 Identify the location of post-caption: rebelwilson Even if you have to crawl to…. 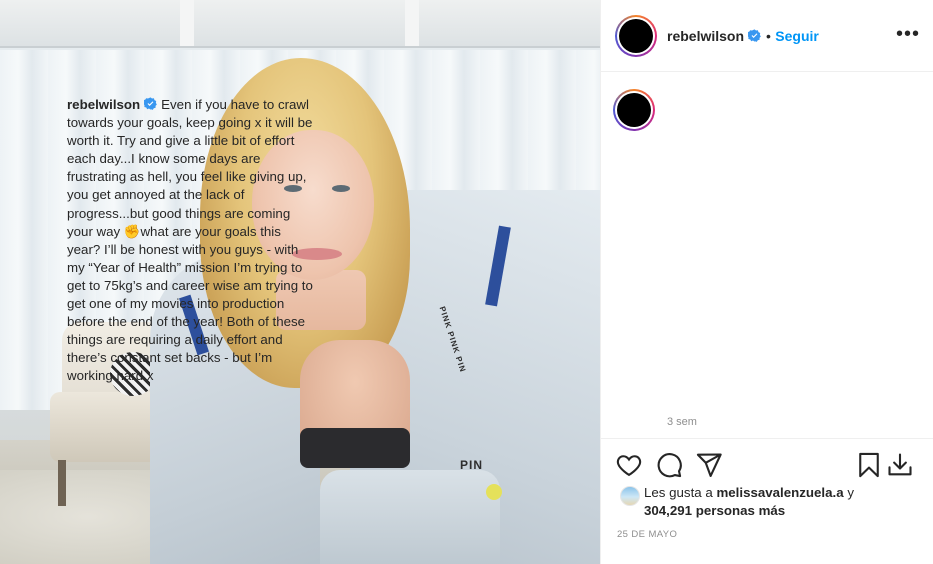
(190, 241).